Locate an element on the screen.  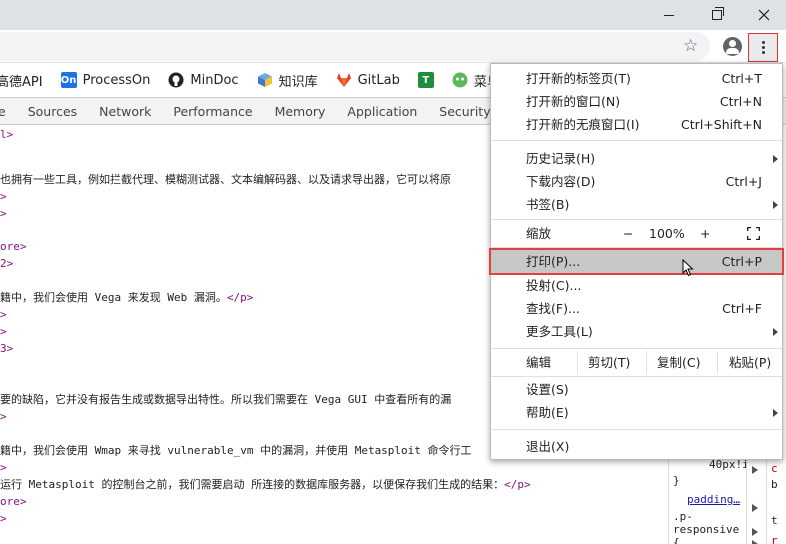
bookmark-label: MinDoc is located at coordinates (214, 80).